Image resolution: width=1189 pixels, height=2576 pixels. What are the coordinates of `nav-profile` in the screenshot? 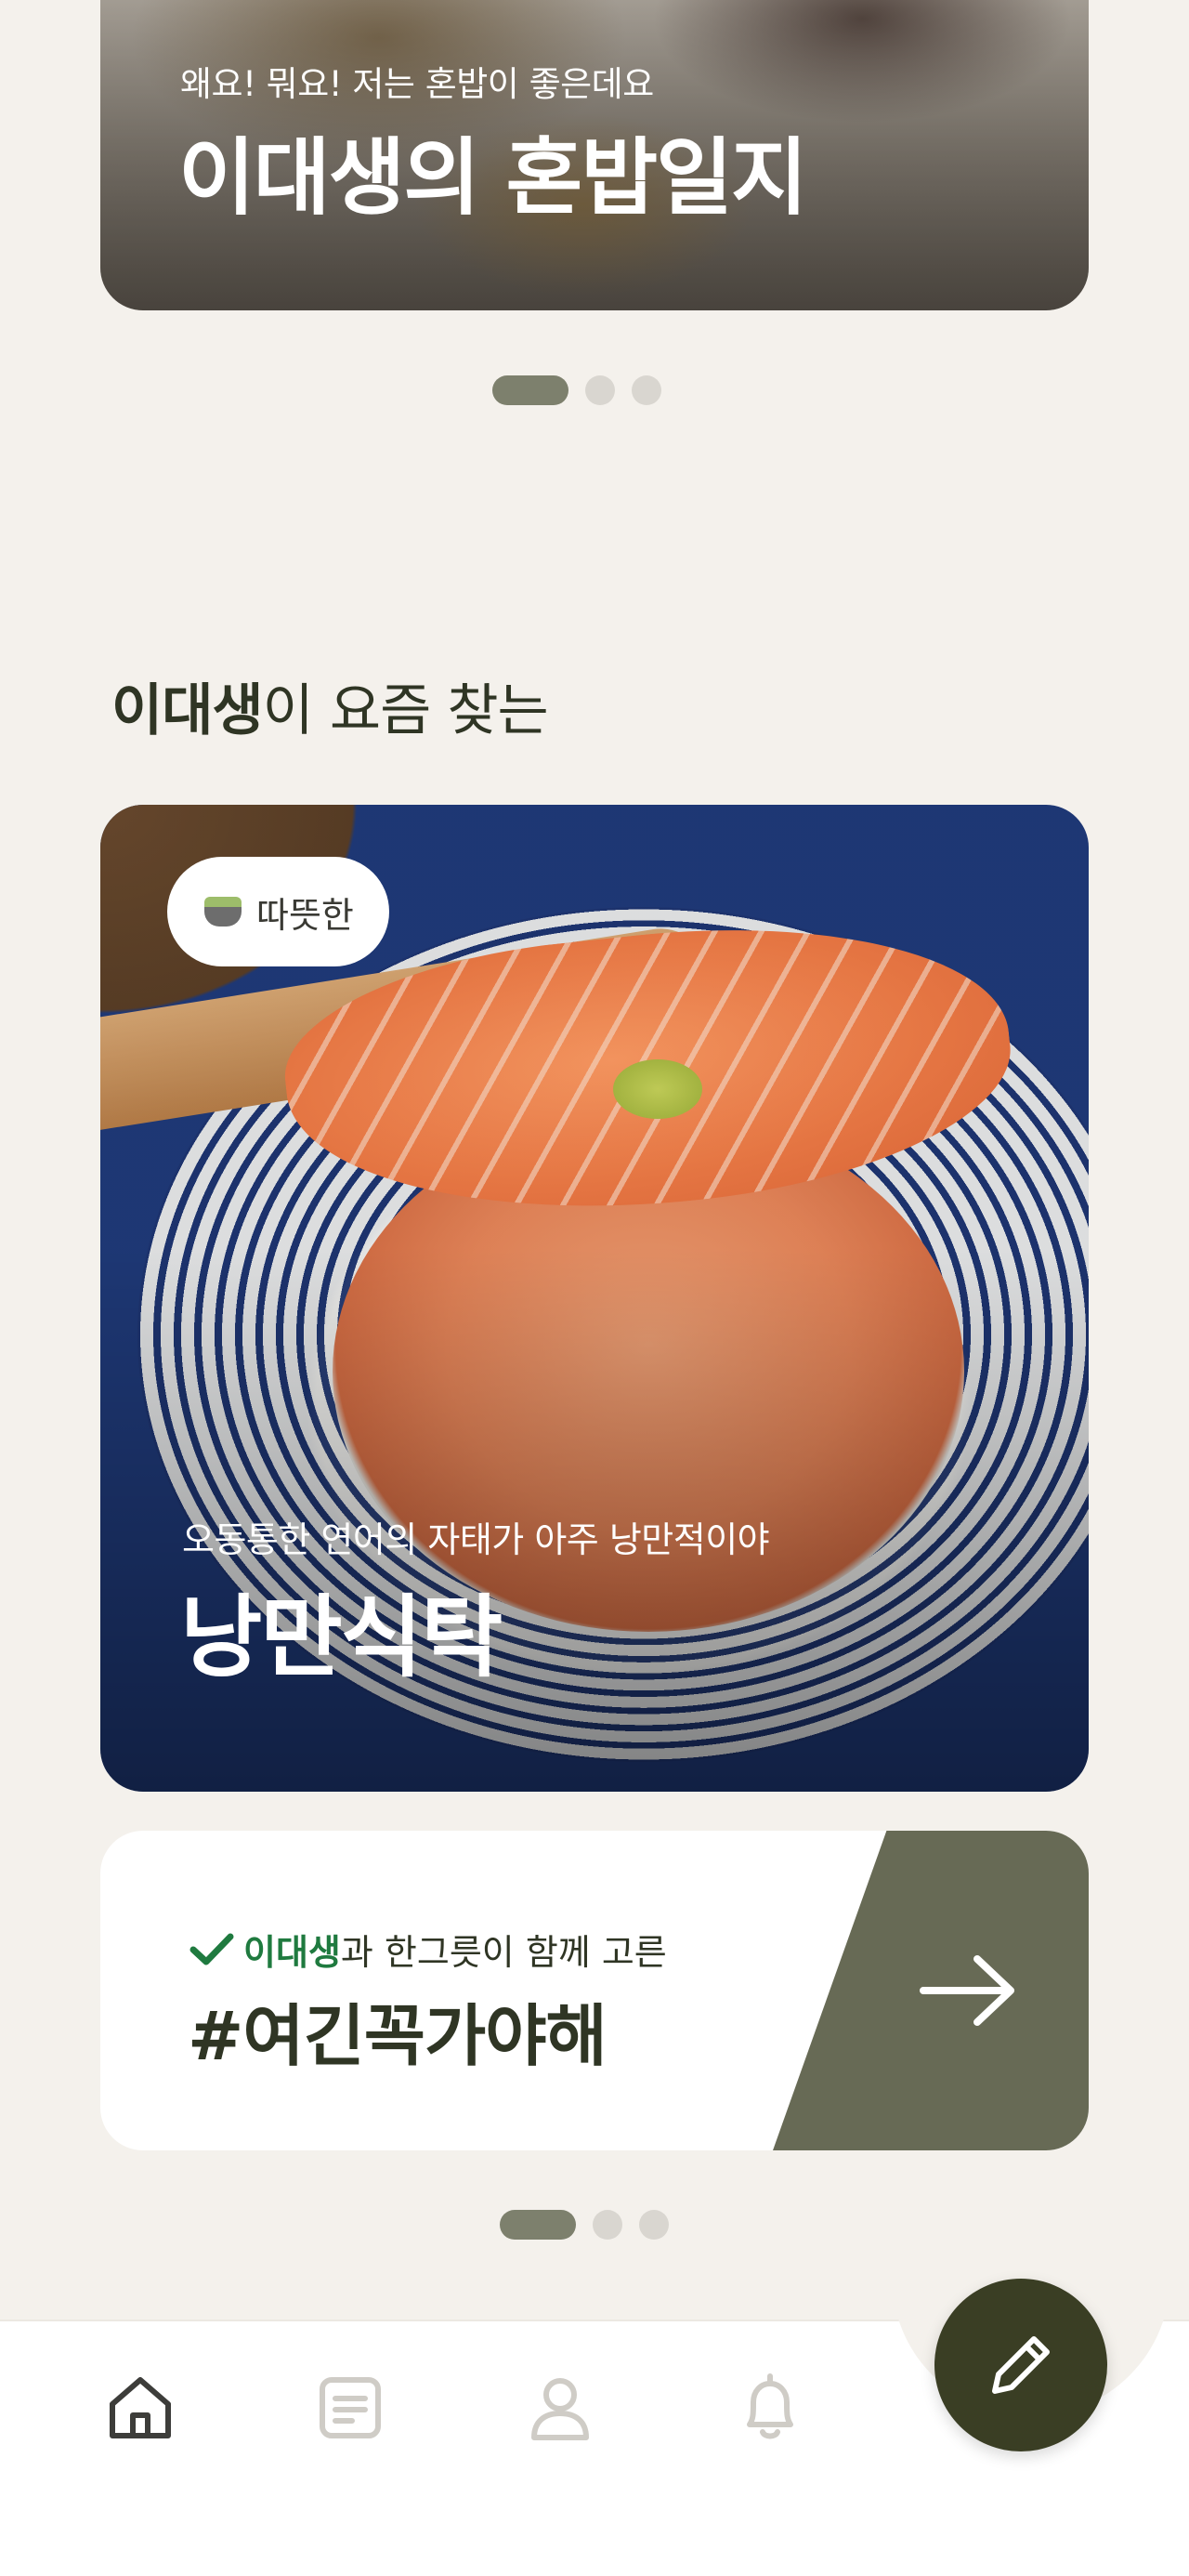 It's located at (560, 2408).